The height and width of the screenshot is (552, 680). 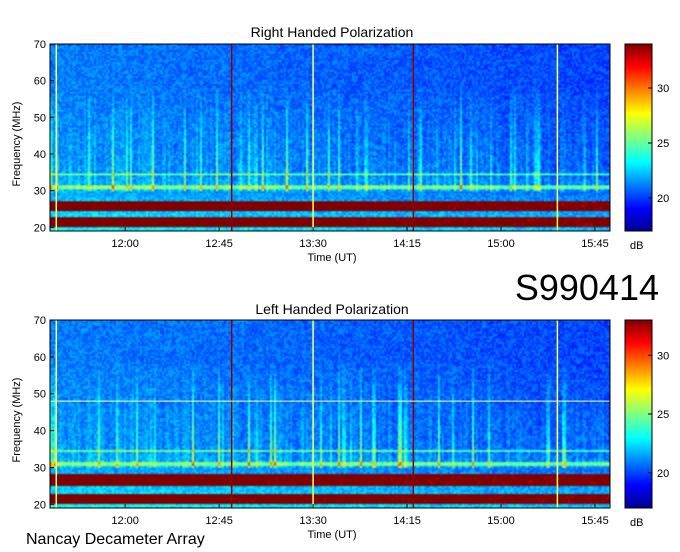 I want to click on colorbar-right, so click(x=638, y=137).